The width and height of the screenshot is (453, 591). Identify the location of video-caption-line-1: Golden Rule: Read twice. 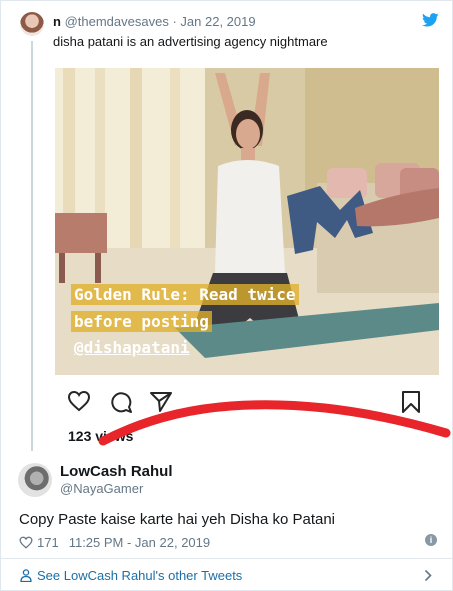
(185, 294).